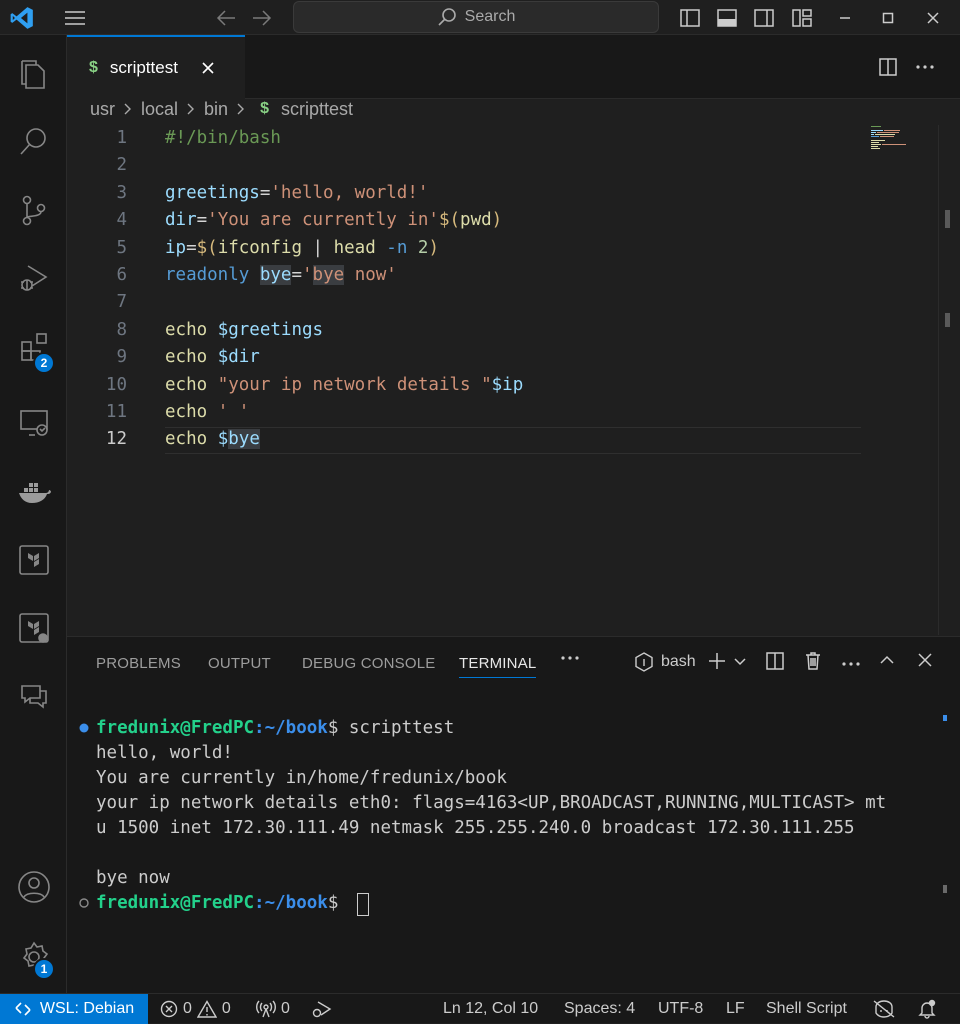  Describe the element at coordinates (925, 660) in the screenshot. I see `close-panel-icon` at that location.